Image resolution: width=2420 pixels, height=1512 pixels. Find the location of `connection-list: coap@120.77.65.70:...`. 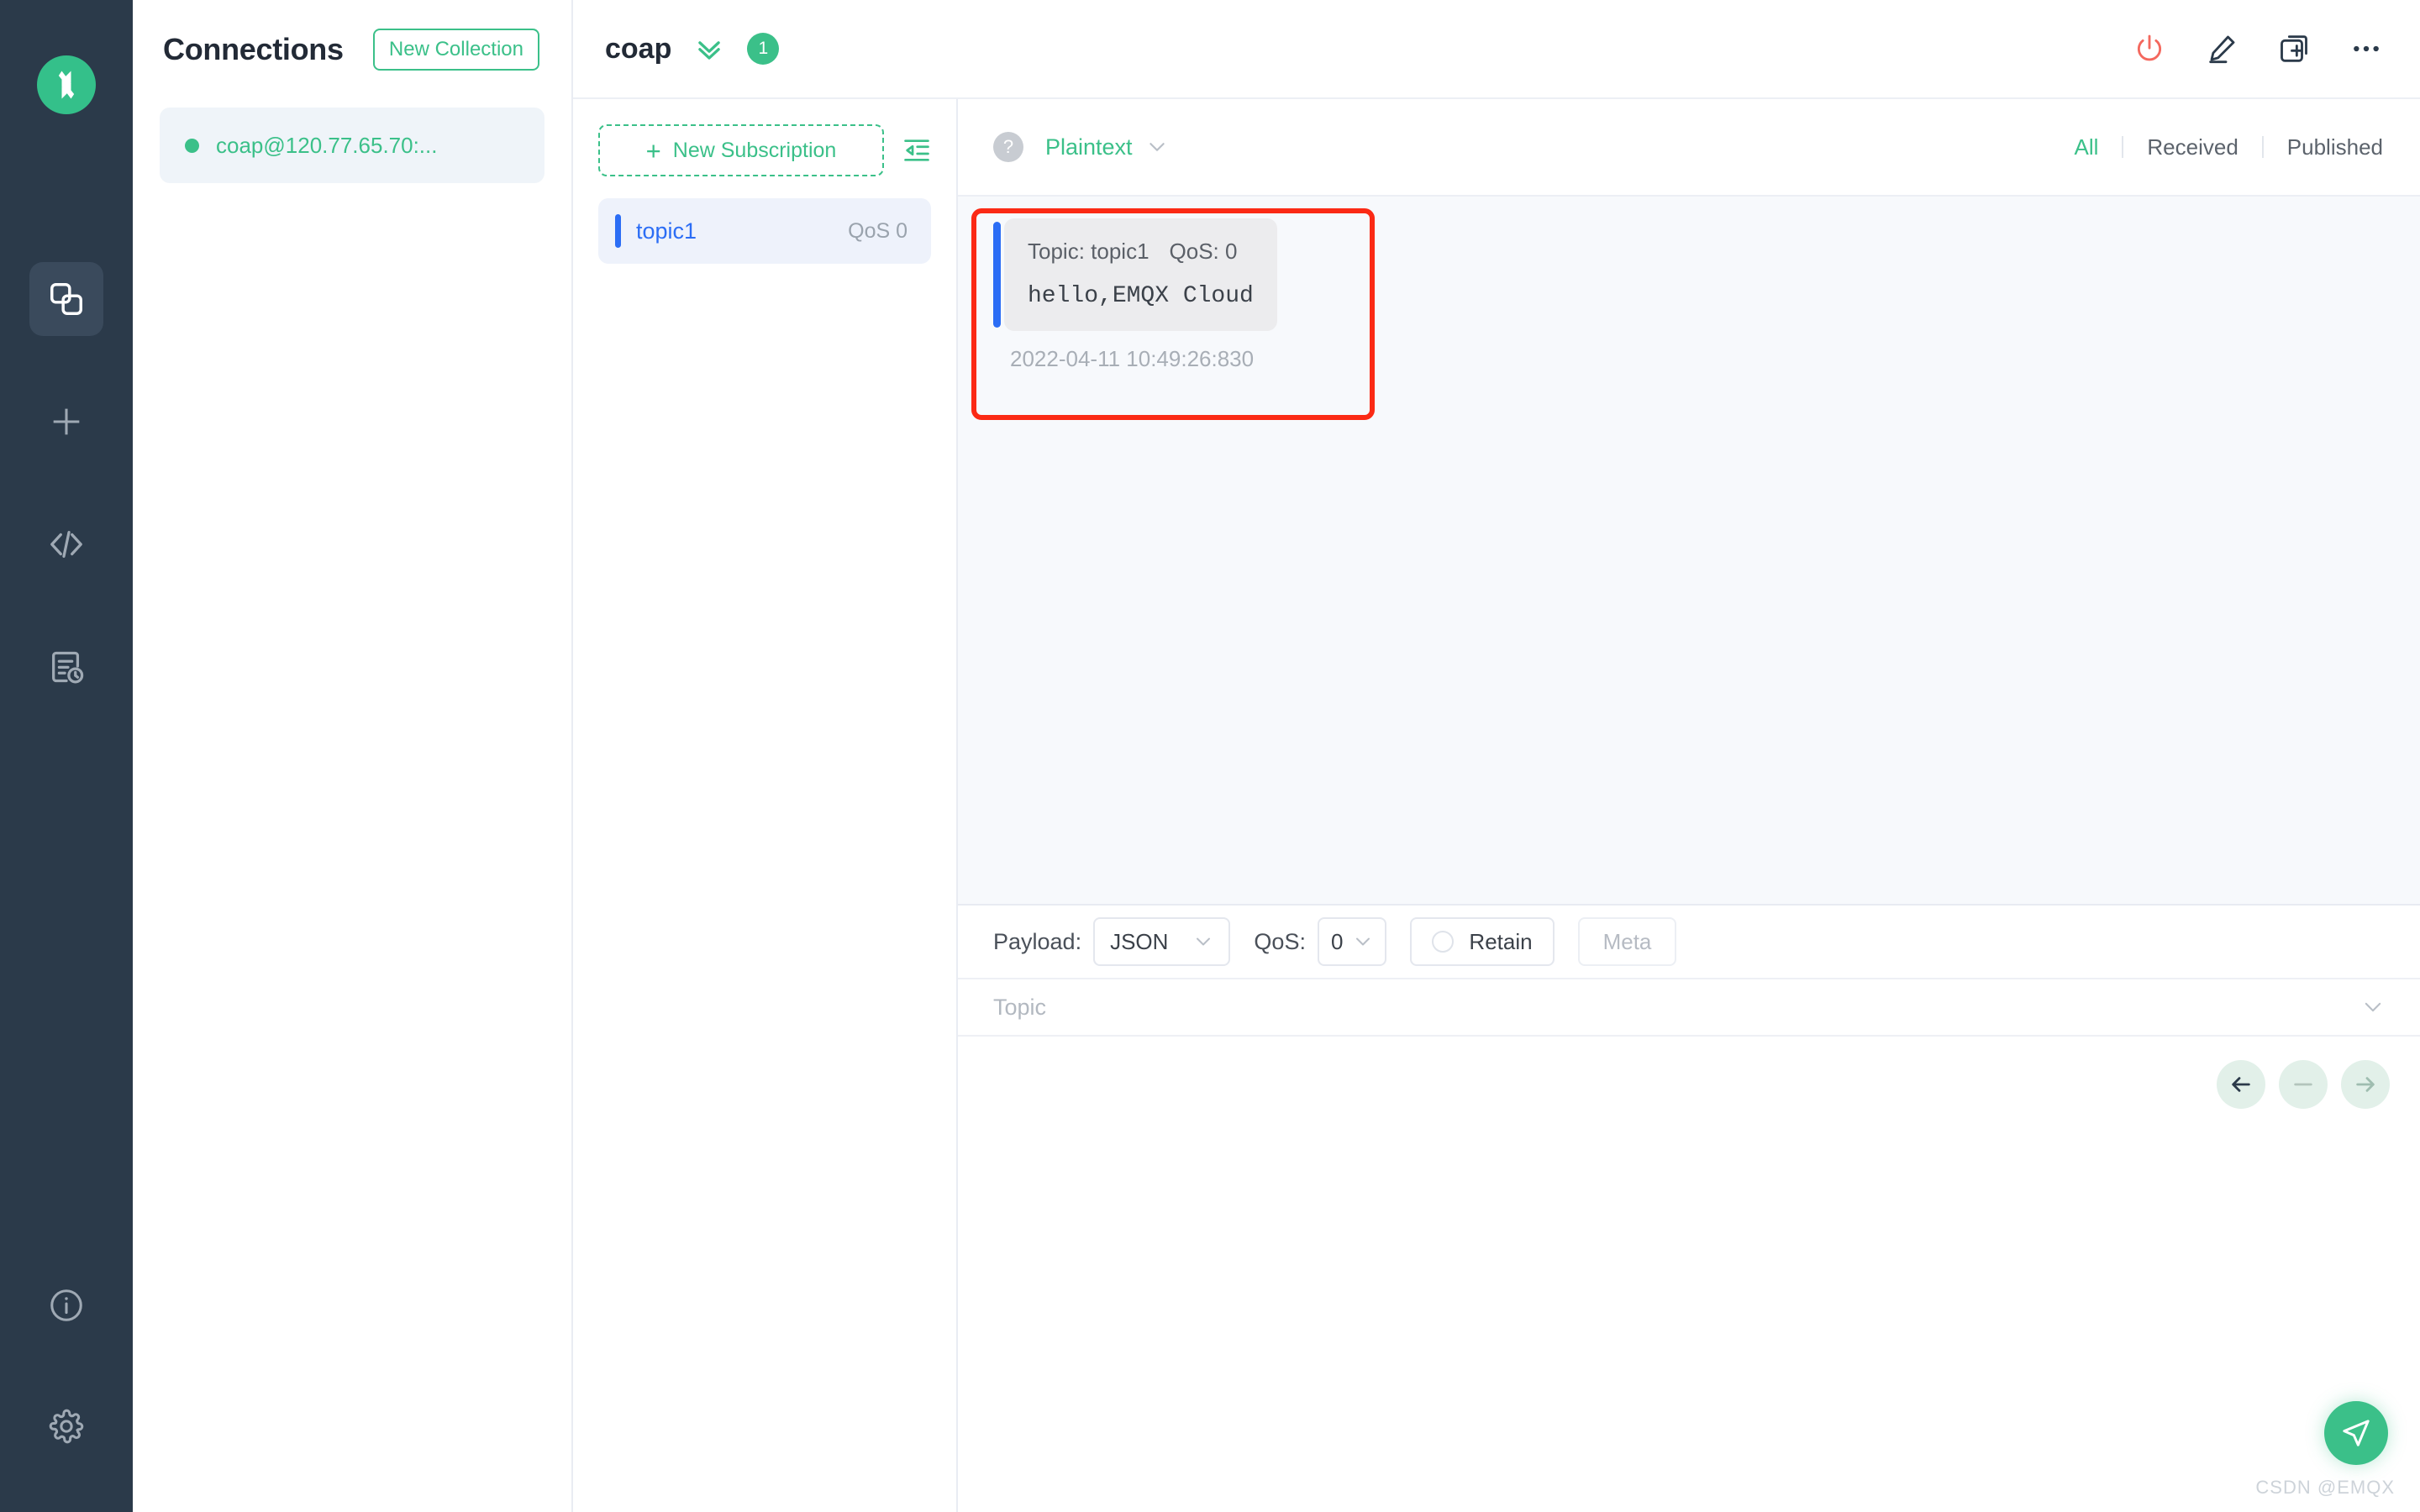

connection-list: coap@120.77.65.70:... is located at coordinates (352, 145).